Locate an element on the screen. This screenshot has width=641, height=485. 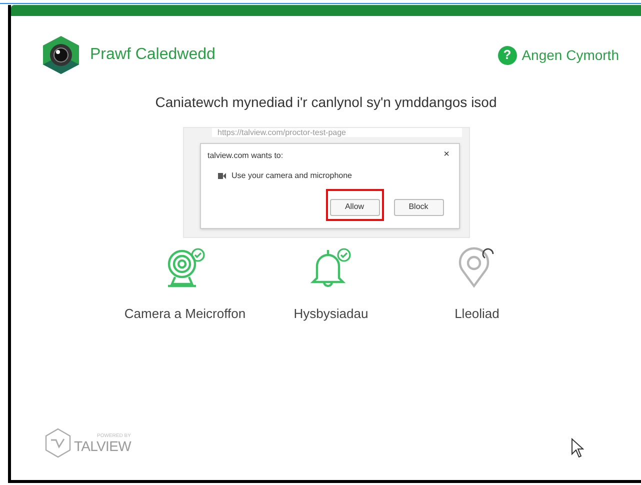
popup-button: Allow is located at coordinates (355, 207).